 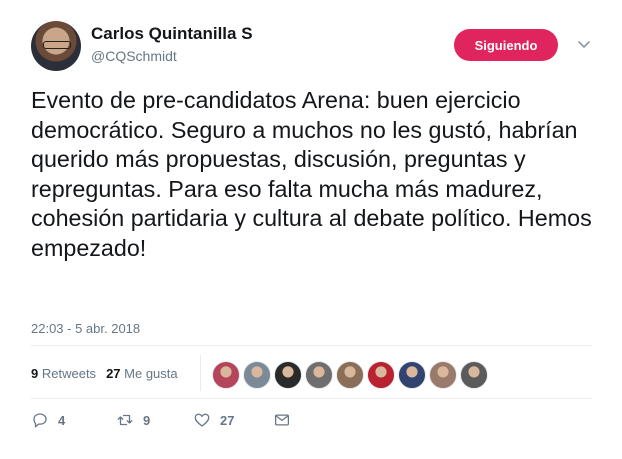 What do you see at coordinates (104, 373) in the screenshot?
I see `tweet-stats: 9 Retweets 27 Me gusta` at bounding box center [104, 373].